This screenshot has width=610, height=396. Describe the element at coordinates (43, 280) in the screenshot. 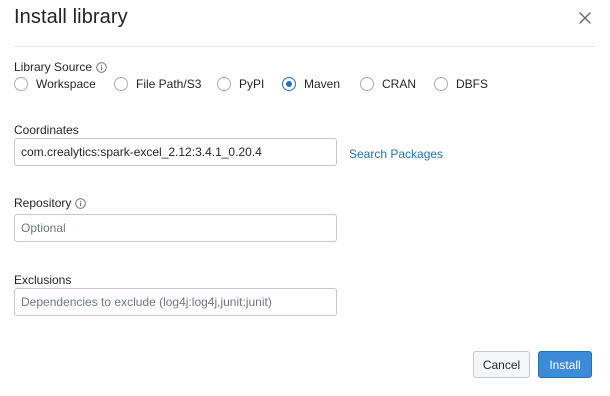

I see `exclusions-label: Exclusions` at that location.